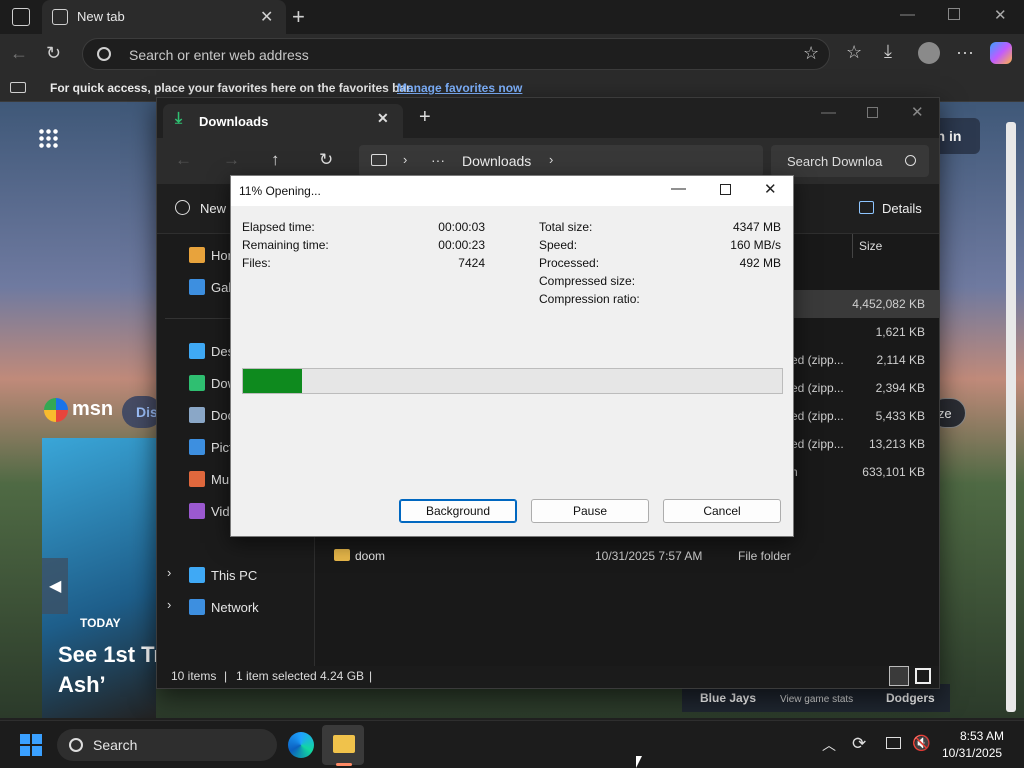 The width and height of the screenshot is (1024, 768). What do you see at coordinates (211, 415) in the screenshot?
I see `sidebar-item: Doc` at bounding box center [211, 415].